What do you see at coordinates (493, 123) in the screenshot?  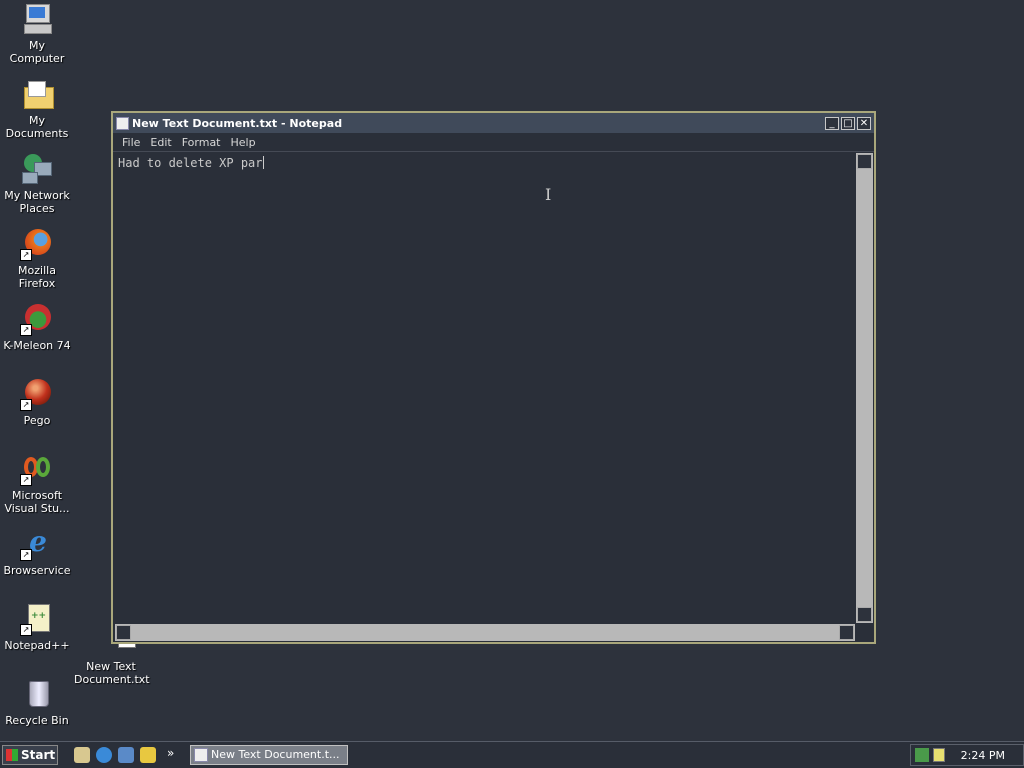 I see `window-titlebar: New Text Document.txt - Notepad _ □ ✕` at bounding box center [493, 123].